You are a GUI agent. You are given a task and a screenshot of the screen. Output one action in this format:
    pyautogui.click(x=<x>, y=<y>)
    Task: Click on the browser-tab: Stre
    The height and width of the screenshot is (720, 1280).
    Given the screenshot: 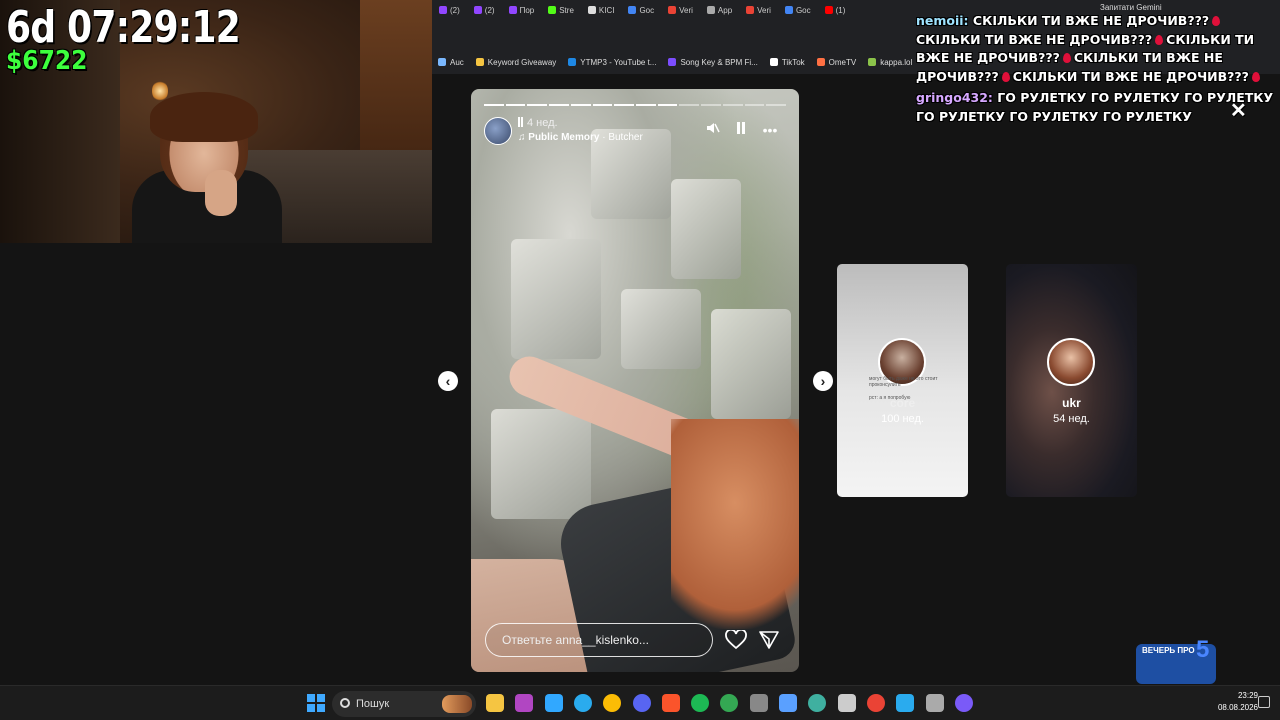 What is the action you would take?
    pyautogui.click(x=561, y=10)
    